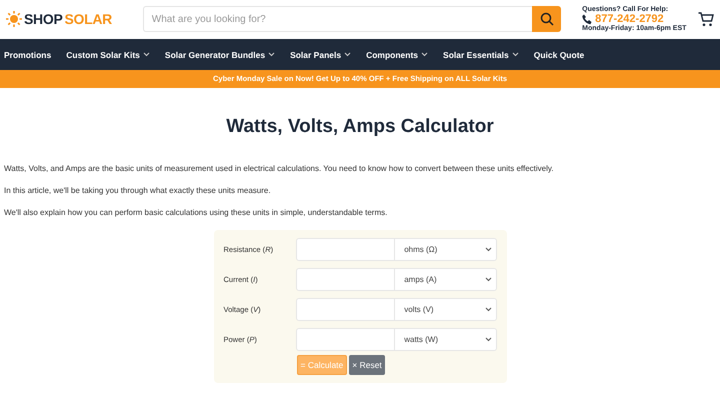 This screenshot has height=405, width=720. Describe the element at coordinates (279, 168) in the screenshot. I see `paragraph: Watts, Volts, and Amps are the basic units of measurement used in electrical calculations. You need to know how to convert between these units effectively.` at that location.